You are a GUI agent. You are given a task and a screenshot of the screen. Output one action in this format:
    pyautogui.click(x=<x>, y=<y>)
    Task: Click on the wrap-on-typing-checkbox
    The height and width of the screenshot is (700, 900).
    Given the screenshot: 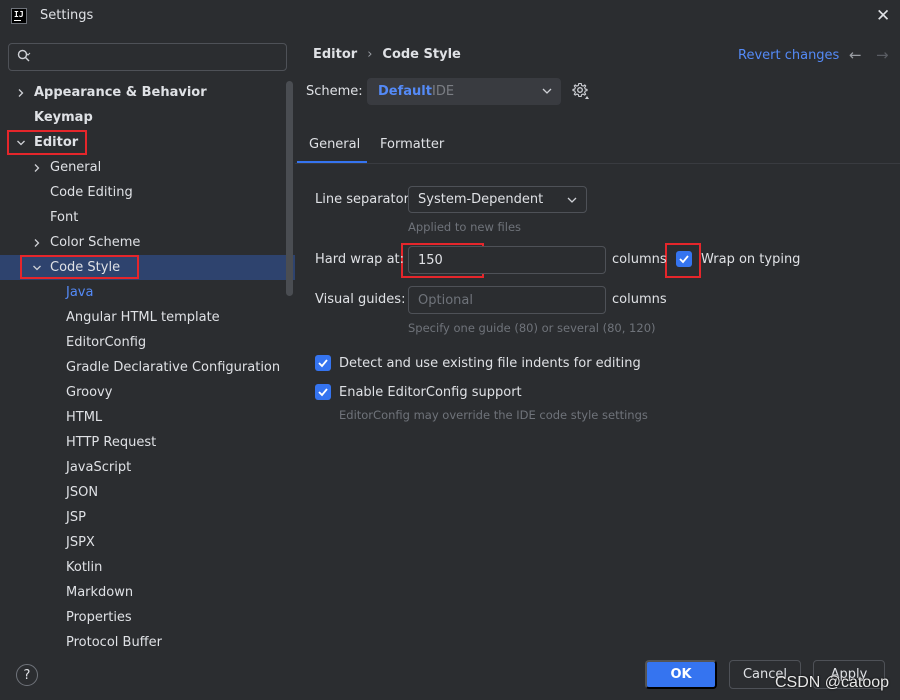 What is the action you would take?
    pyautogui.click(x=684, y=259)
    